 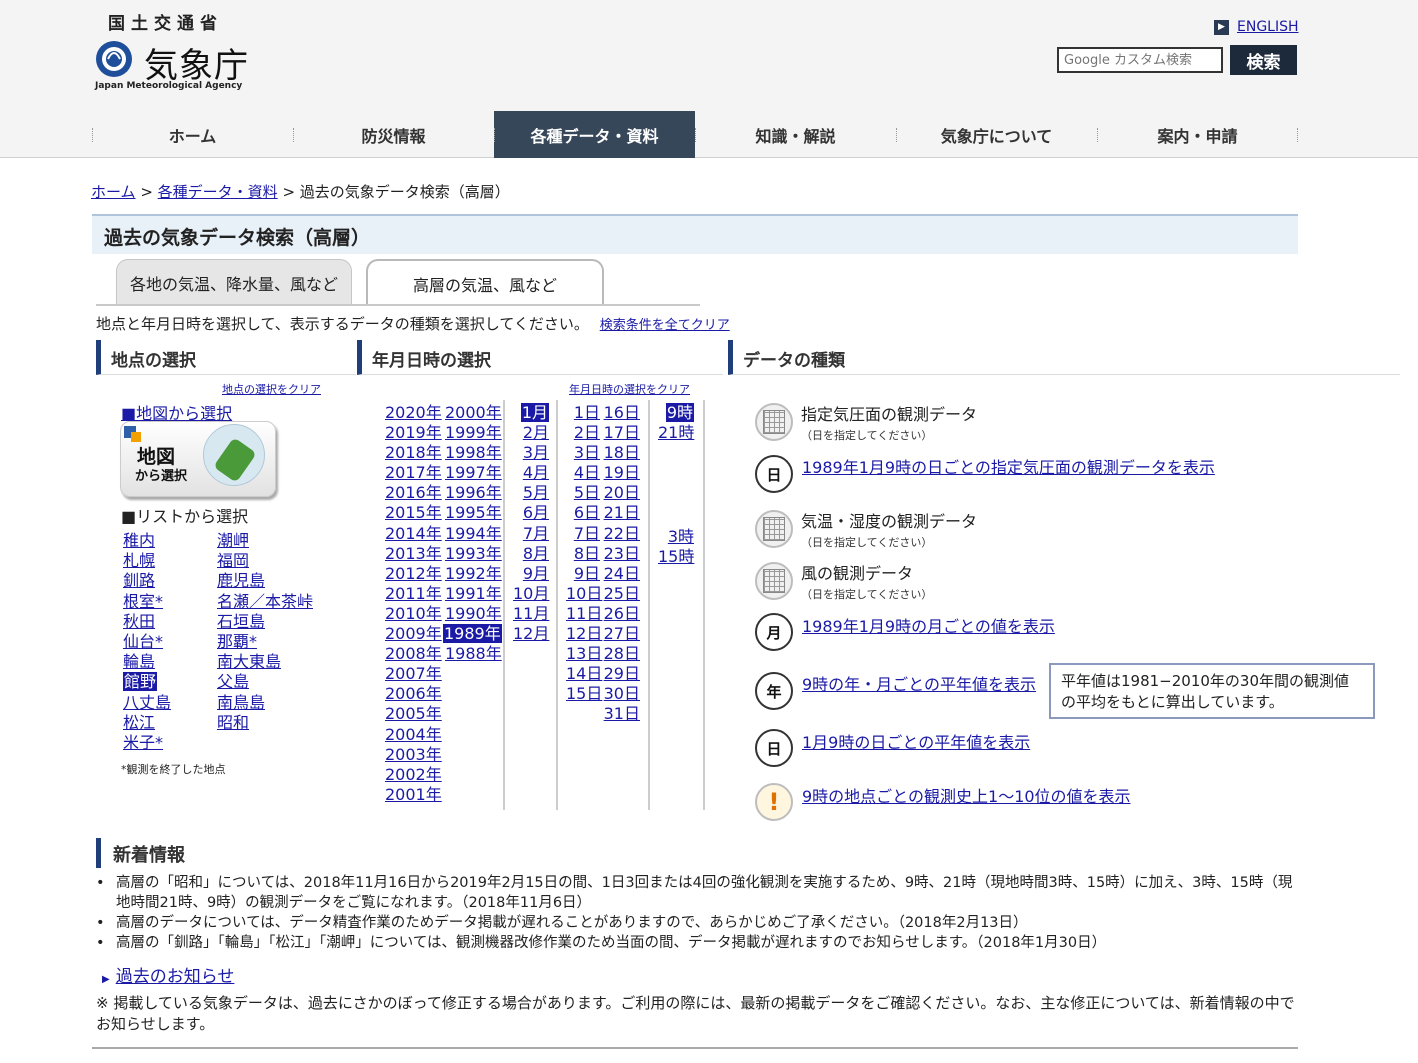 What do you see at coordinates (1263, 60) in the screenshot?
I see `search-button: 検索` at bounding box center [1263, 60].